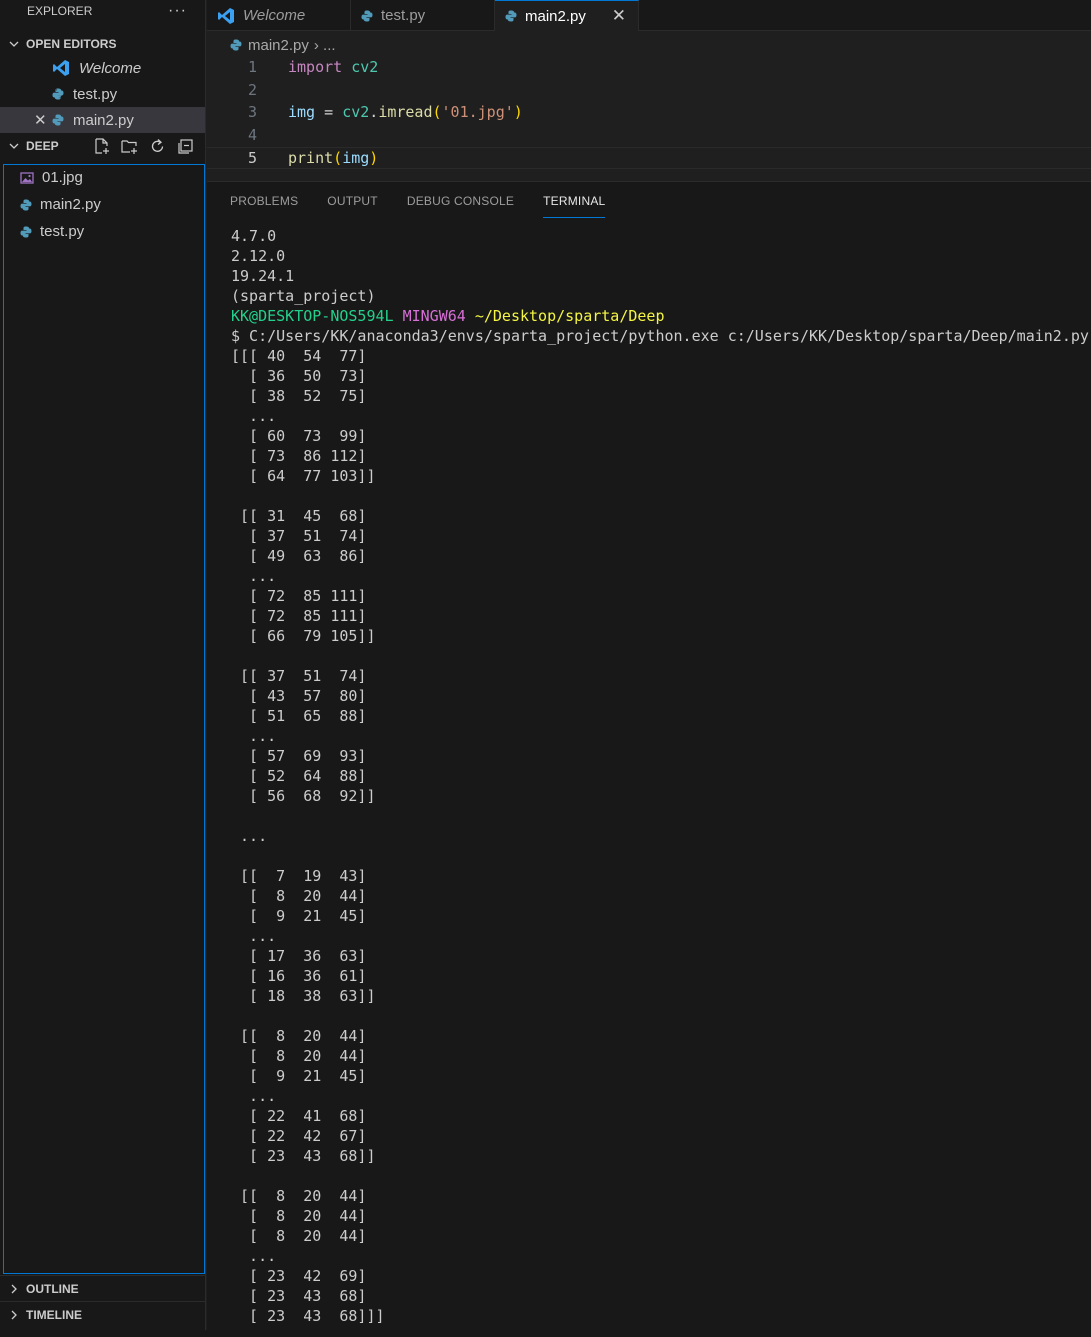 This screenshot has height=1337, width=1091. I want to click on explorer-header: EXPLORER ···, so click(102, 11).